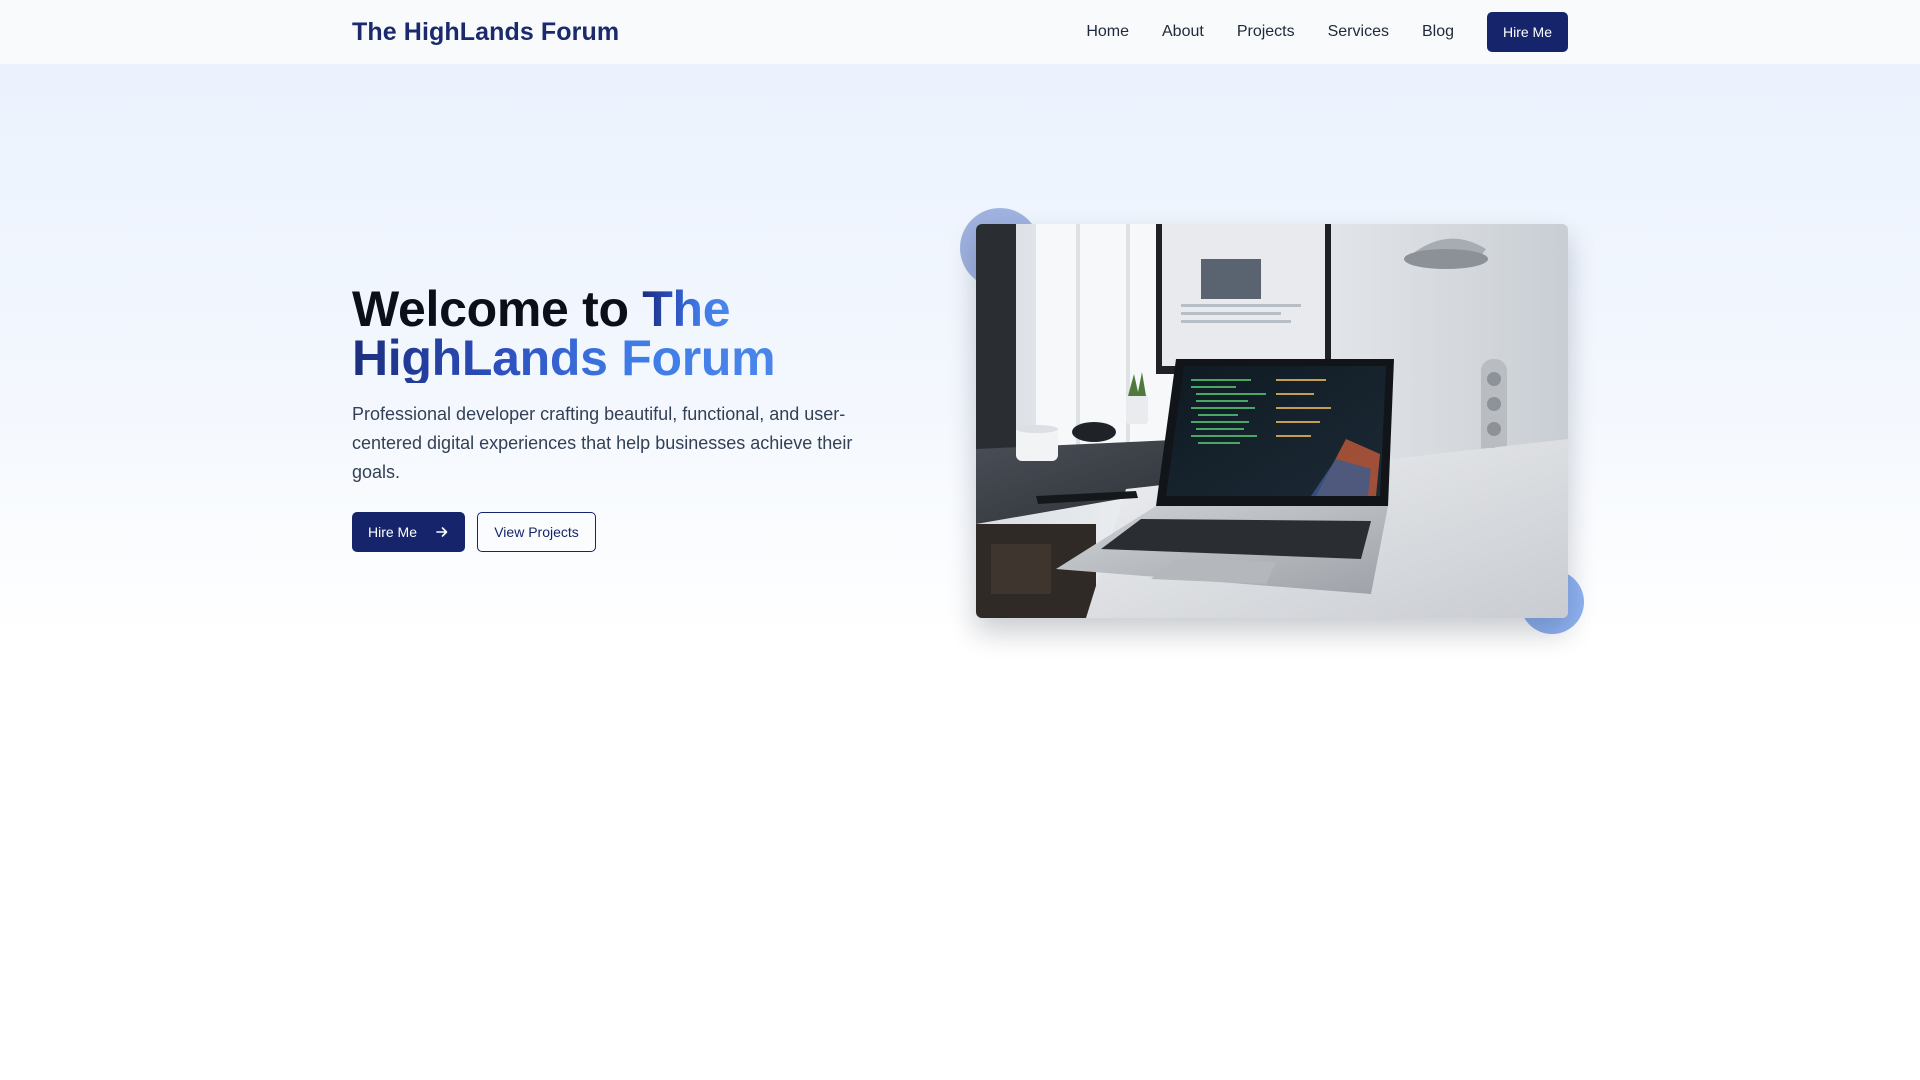 This screenshot has height=1080, width=1920. What do you see at coordinates (1183, 32) in the screenshot?
I see `nav-link-about: About` at bounding box center [1183, 32].